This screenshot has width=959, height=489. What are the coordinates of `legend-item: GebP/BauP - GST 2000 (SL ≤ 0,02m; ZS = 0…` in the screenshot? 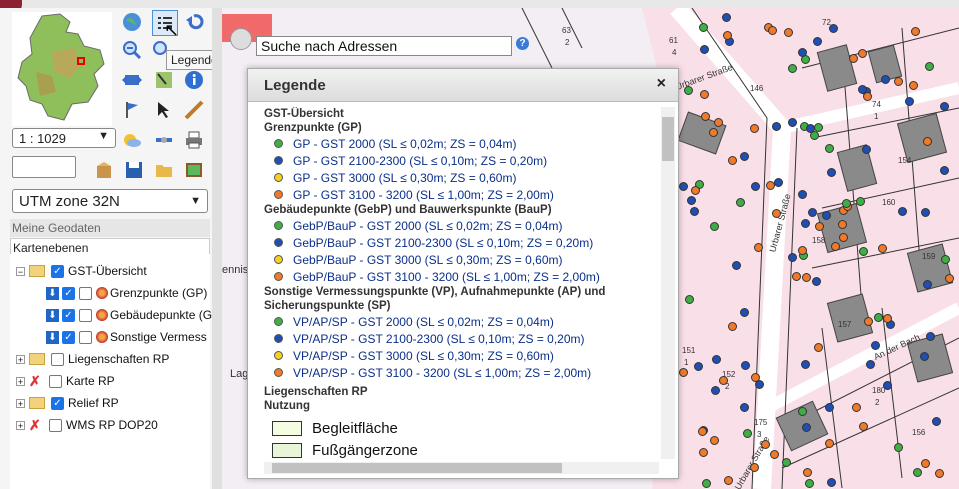 It's located at (461, 225).